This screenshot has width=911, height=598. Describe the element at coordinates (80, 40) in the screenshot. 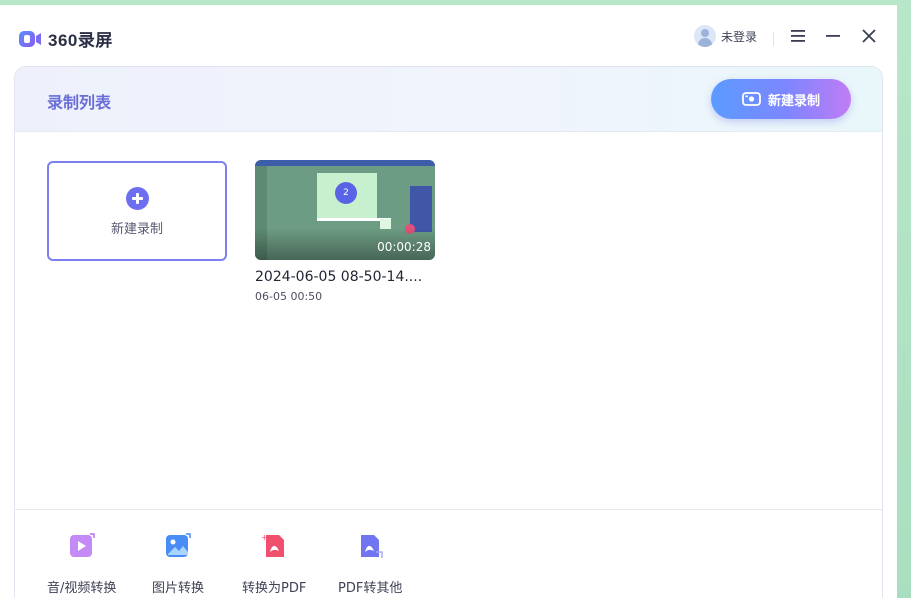

I see `app-title: 360录屏` at that location.